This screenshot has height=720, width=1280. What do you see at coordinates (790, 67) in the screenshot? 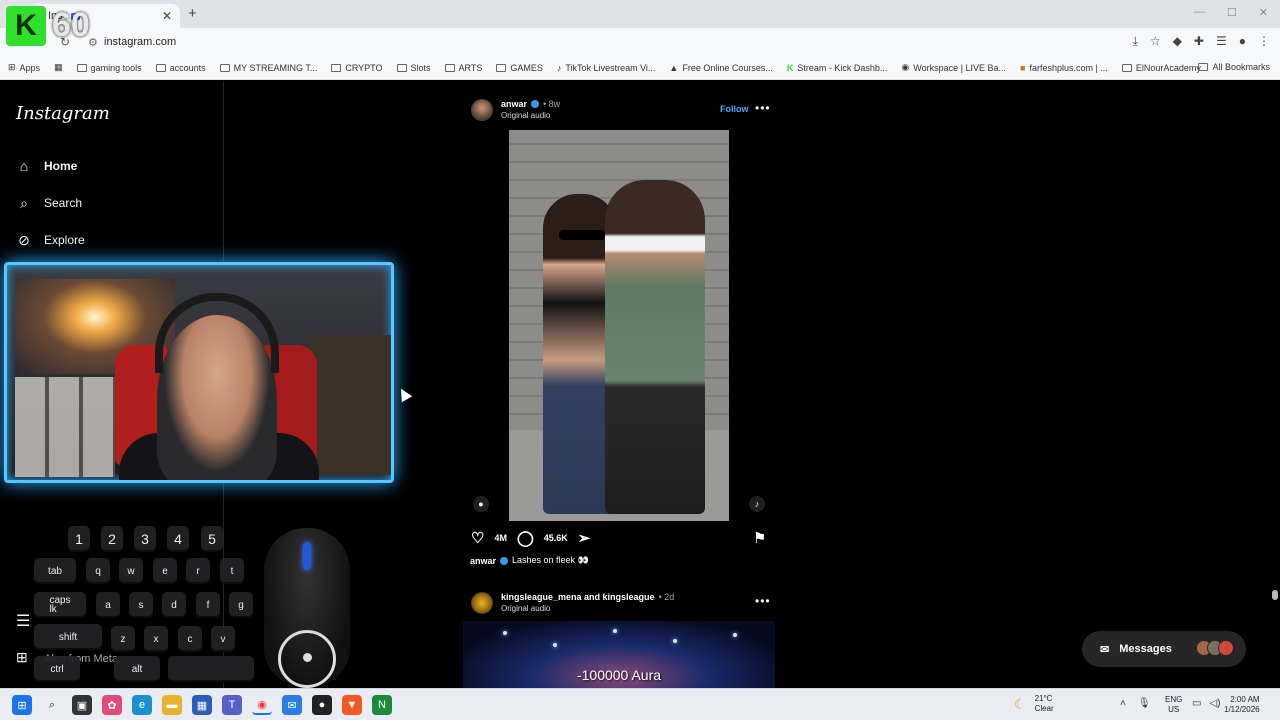
I see `kick-icon: K` at bounding box center [790, 67].